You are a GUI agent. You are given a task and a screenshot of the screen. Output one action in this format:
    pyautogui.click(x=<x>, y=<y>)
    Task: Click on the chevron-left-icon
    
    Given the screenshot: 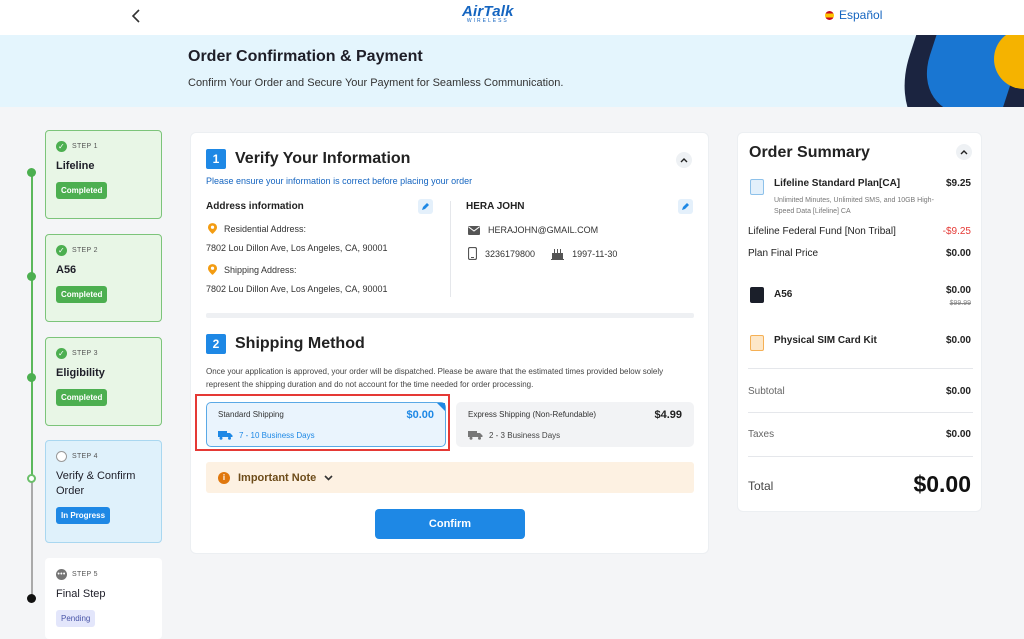 What is the action you would take?
    pyautogui.click(x=135, y=16)
    